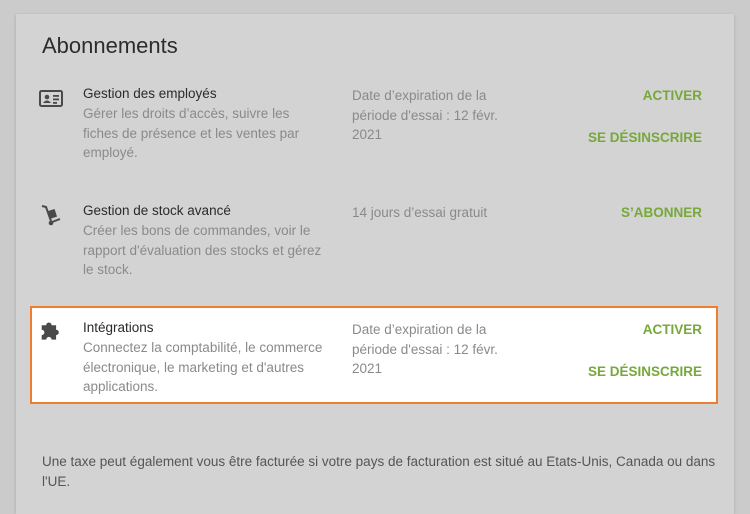 The image size is (750, 514). Describe the element at coordinates (661, 212) in the screenshot. I see `subscribe-button: S’ABONNER` at that location.